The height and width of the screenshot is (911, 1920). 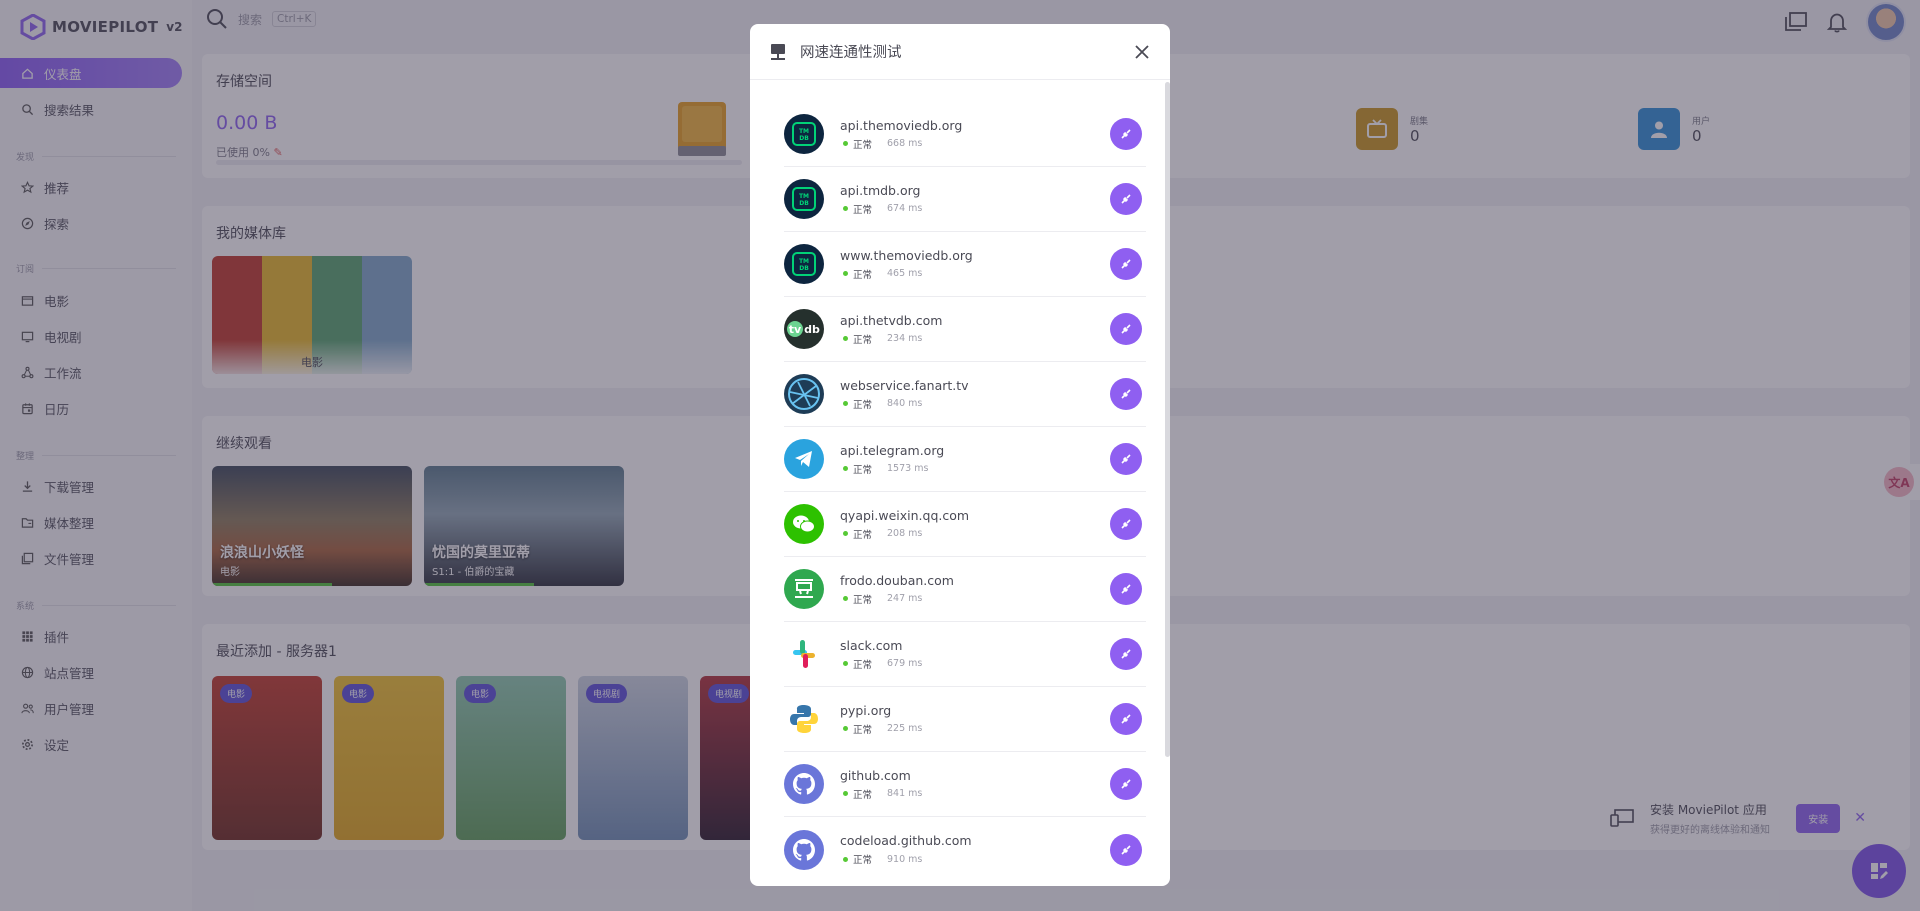 What do you see at coordinates (804, 589) in the screenshot?
I see `douban-logo-icon` at bounding box center [804, 589].